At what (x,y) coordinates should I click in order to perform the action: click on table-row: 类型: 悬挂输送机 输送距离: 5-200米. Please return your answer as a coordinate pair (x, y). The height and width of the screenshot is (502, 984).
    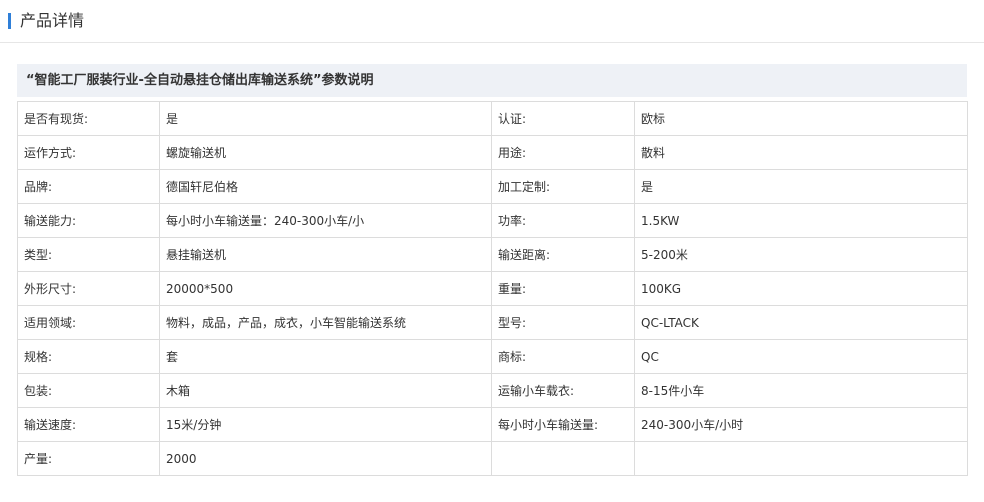
    Looking at the image, I should click on (492, 254).